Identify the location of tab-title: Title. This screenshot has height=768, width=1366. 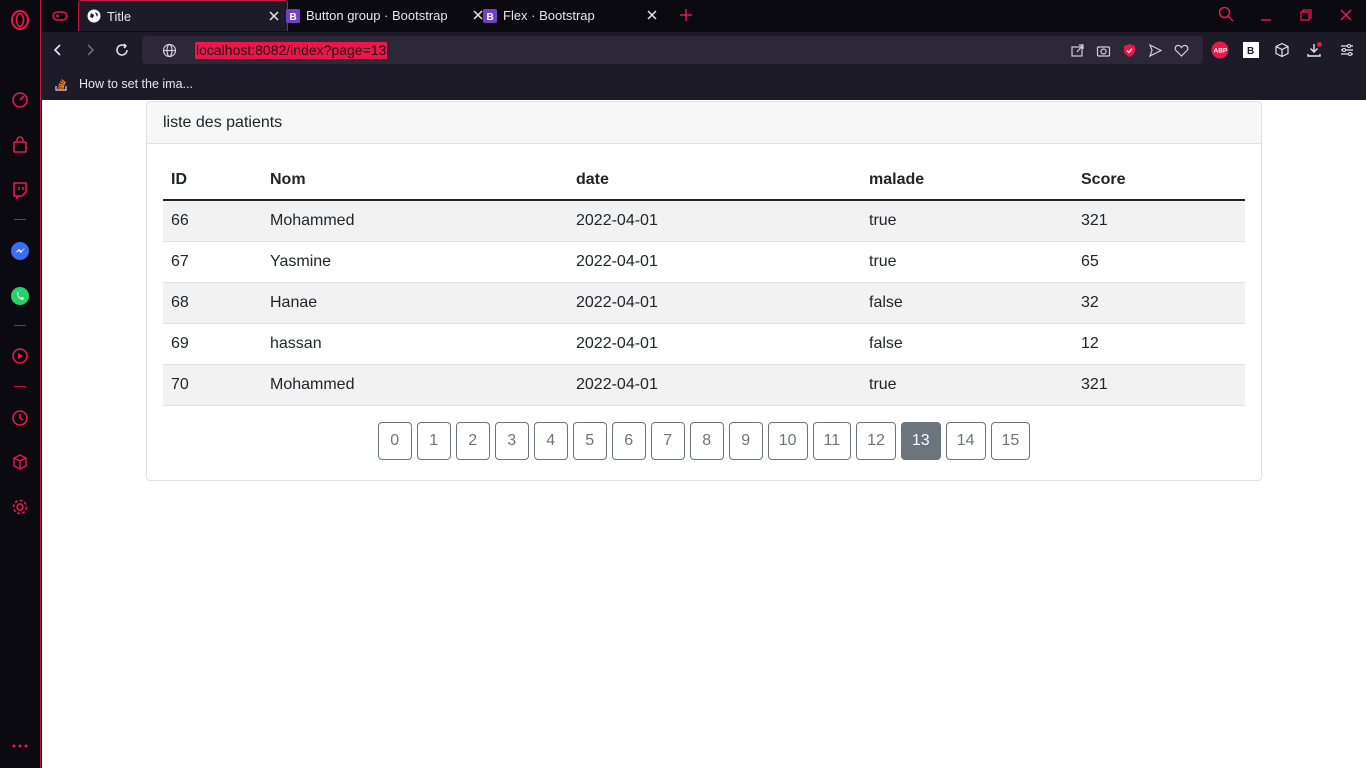
(183, 15).